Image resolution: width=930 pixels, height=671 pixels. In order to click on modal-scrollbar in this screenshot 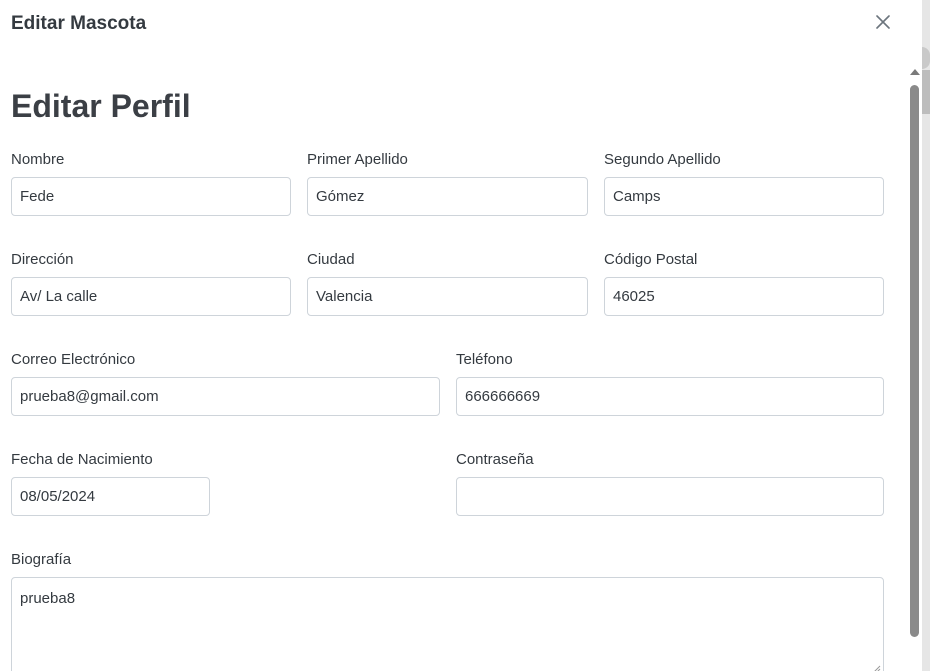, I will do `click(914, 368)`.